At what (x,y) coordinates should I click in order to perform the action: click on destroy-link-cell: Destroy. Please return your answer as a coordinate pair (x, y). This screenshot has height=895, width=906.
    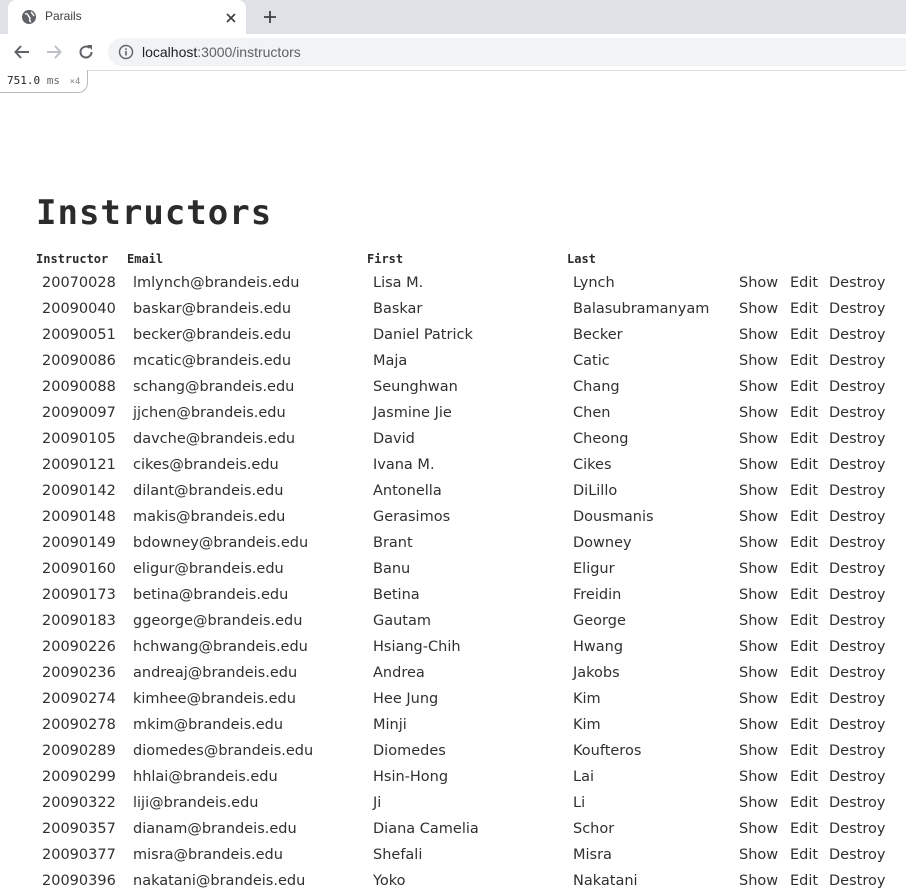
    Looking at the image, I should click on (859, 673).